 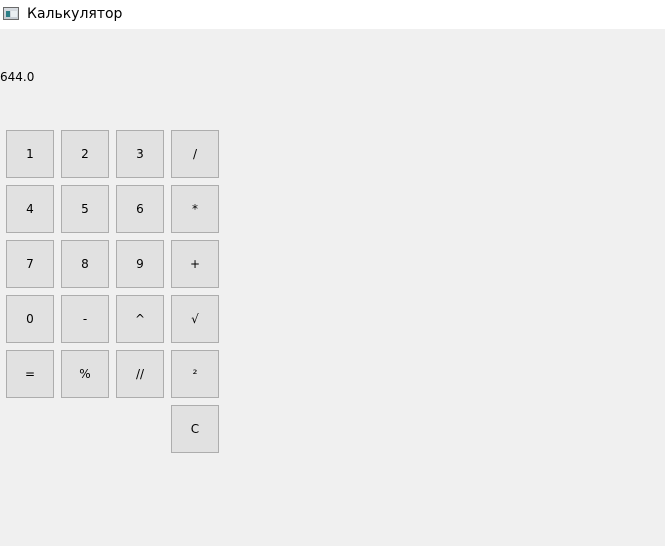 I want to click on digit-0-button: 0, so click(x=30, y=319).